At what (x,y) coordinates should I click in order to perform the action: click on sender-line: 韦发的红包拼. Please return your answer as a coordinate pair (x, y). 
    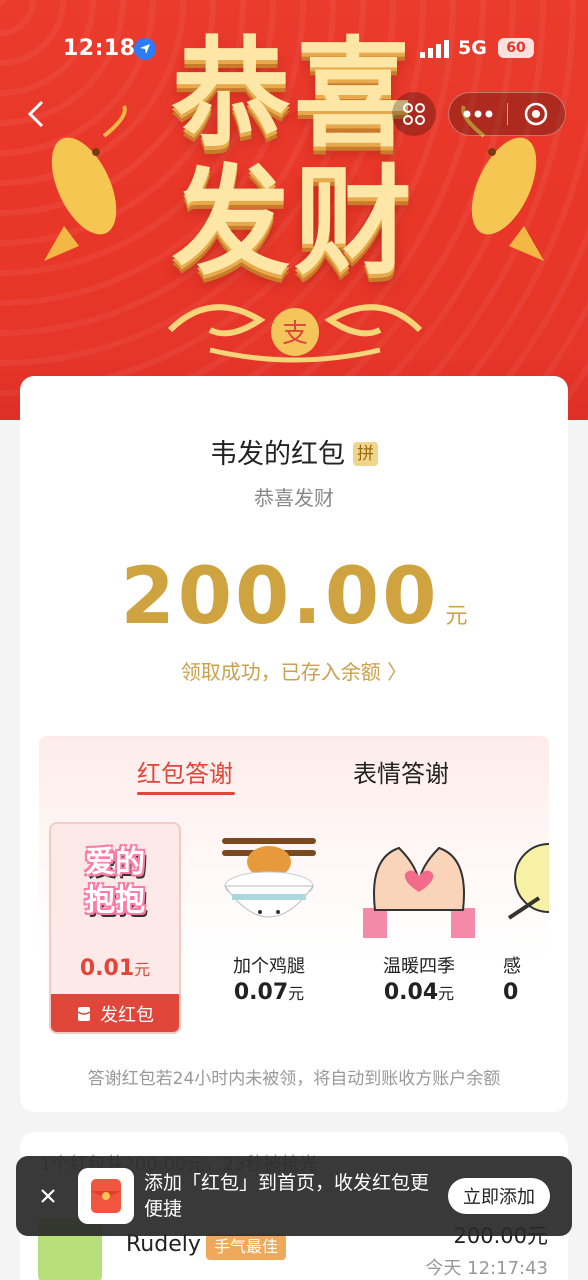
    Looking at the image, I should click on (294, 451).